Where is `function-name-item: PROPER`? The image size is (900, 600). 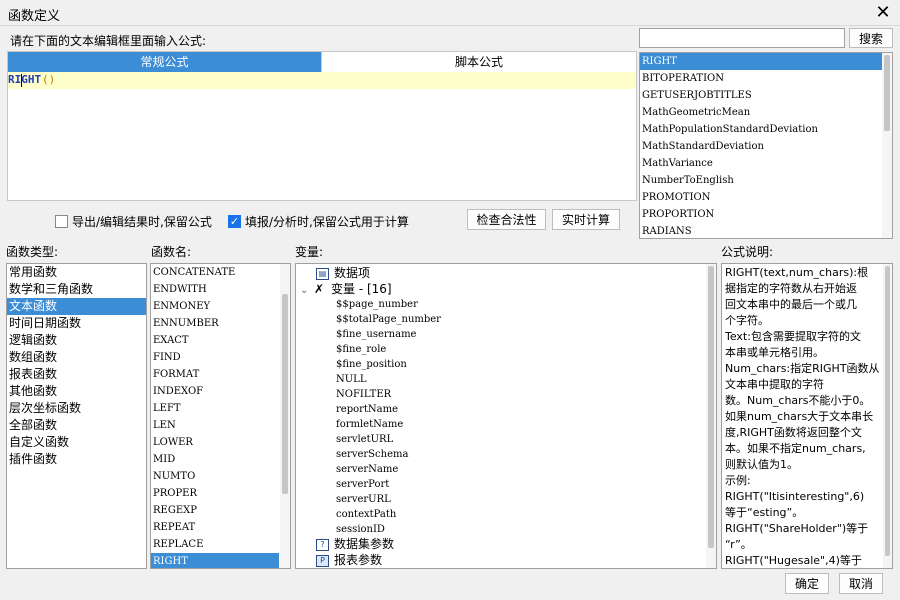 function-name-item: PROPER is located at coordinates (215, 493).